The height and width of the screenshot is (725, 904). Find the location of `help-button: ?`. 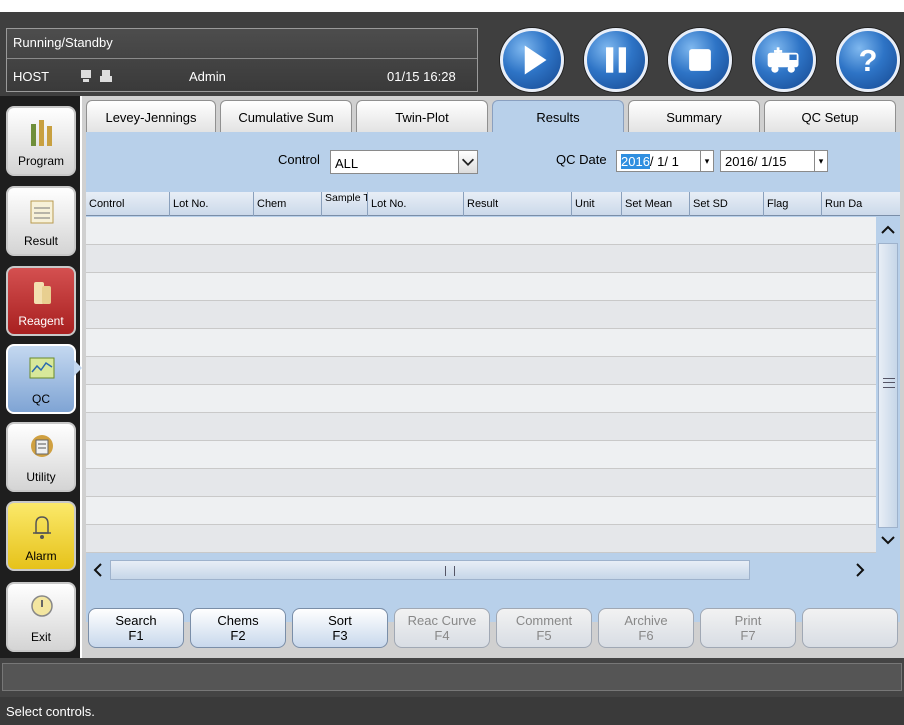

help-button: ? is located at coordinates (868, 60).